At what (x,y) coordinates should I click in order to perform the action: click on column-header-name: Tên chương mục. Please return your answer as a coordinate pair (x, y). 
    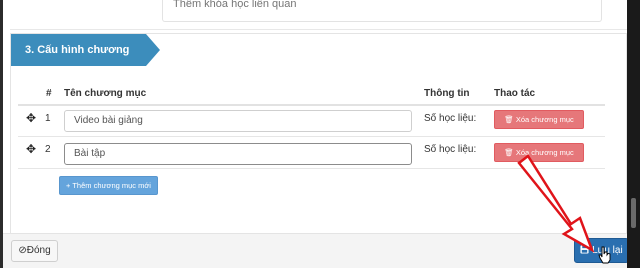
    Looking at the image, I should click on (105, 93).